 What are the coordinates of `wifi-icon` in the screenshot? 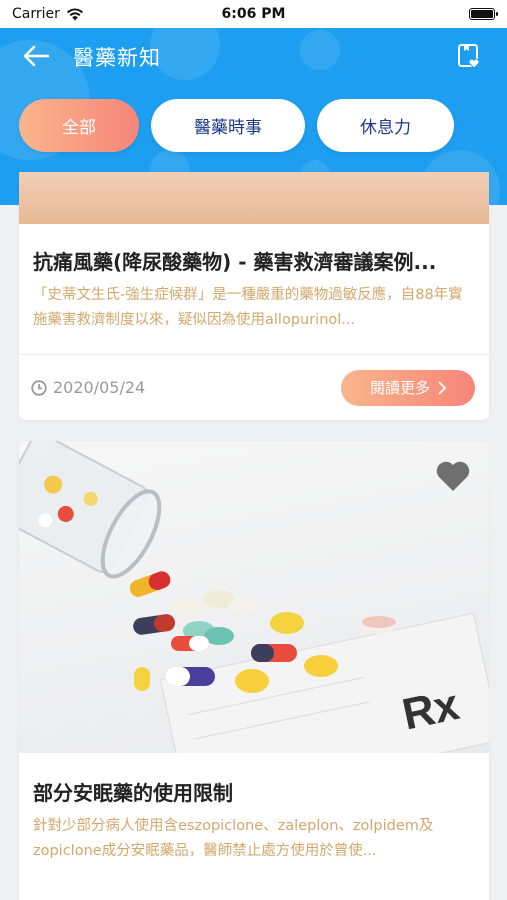 It's located at (74, 13).